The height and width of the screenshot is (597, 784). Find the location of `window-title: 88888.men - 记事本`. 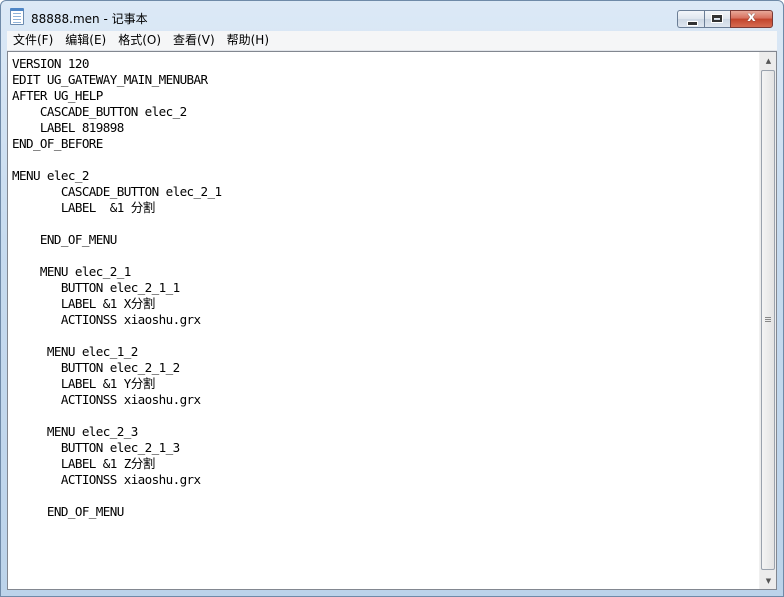

window-title: 88888.men - 记事本 is located at coordinates (89, 19).